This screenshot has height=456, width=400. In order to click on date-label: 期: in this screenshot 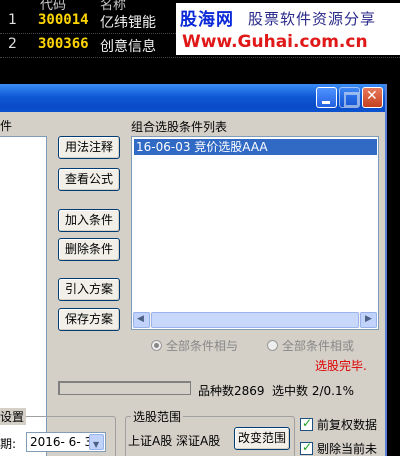, I will do `click(8, 444)`.